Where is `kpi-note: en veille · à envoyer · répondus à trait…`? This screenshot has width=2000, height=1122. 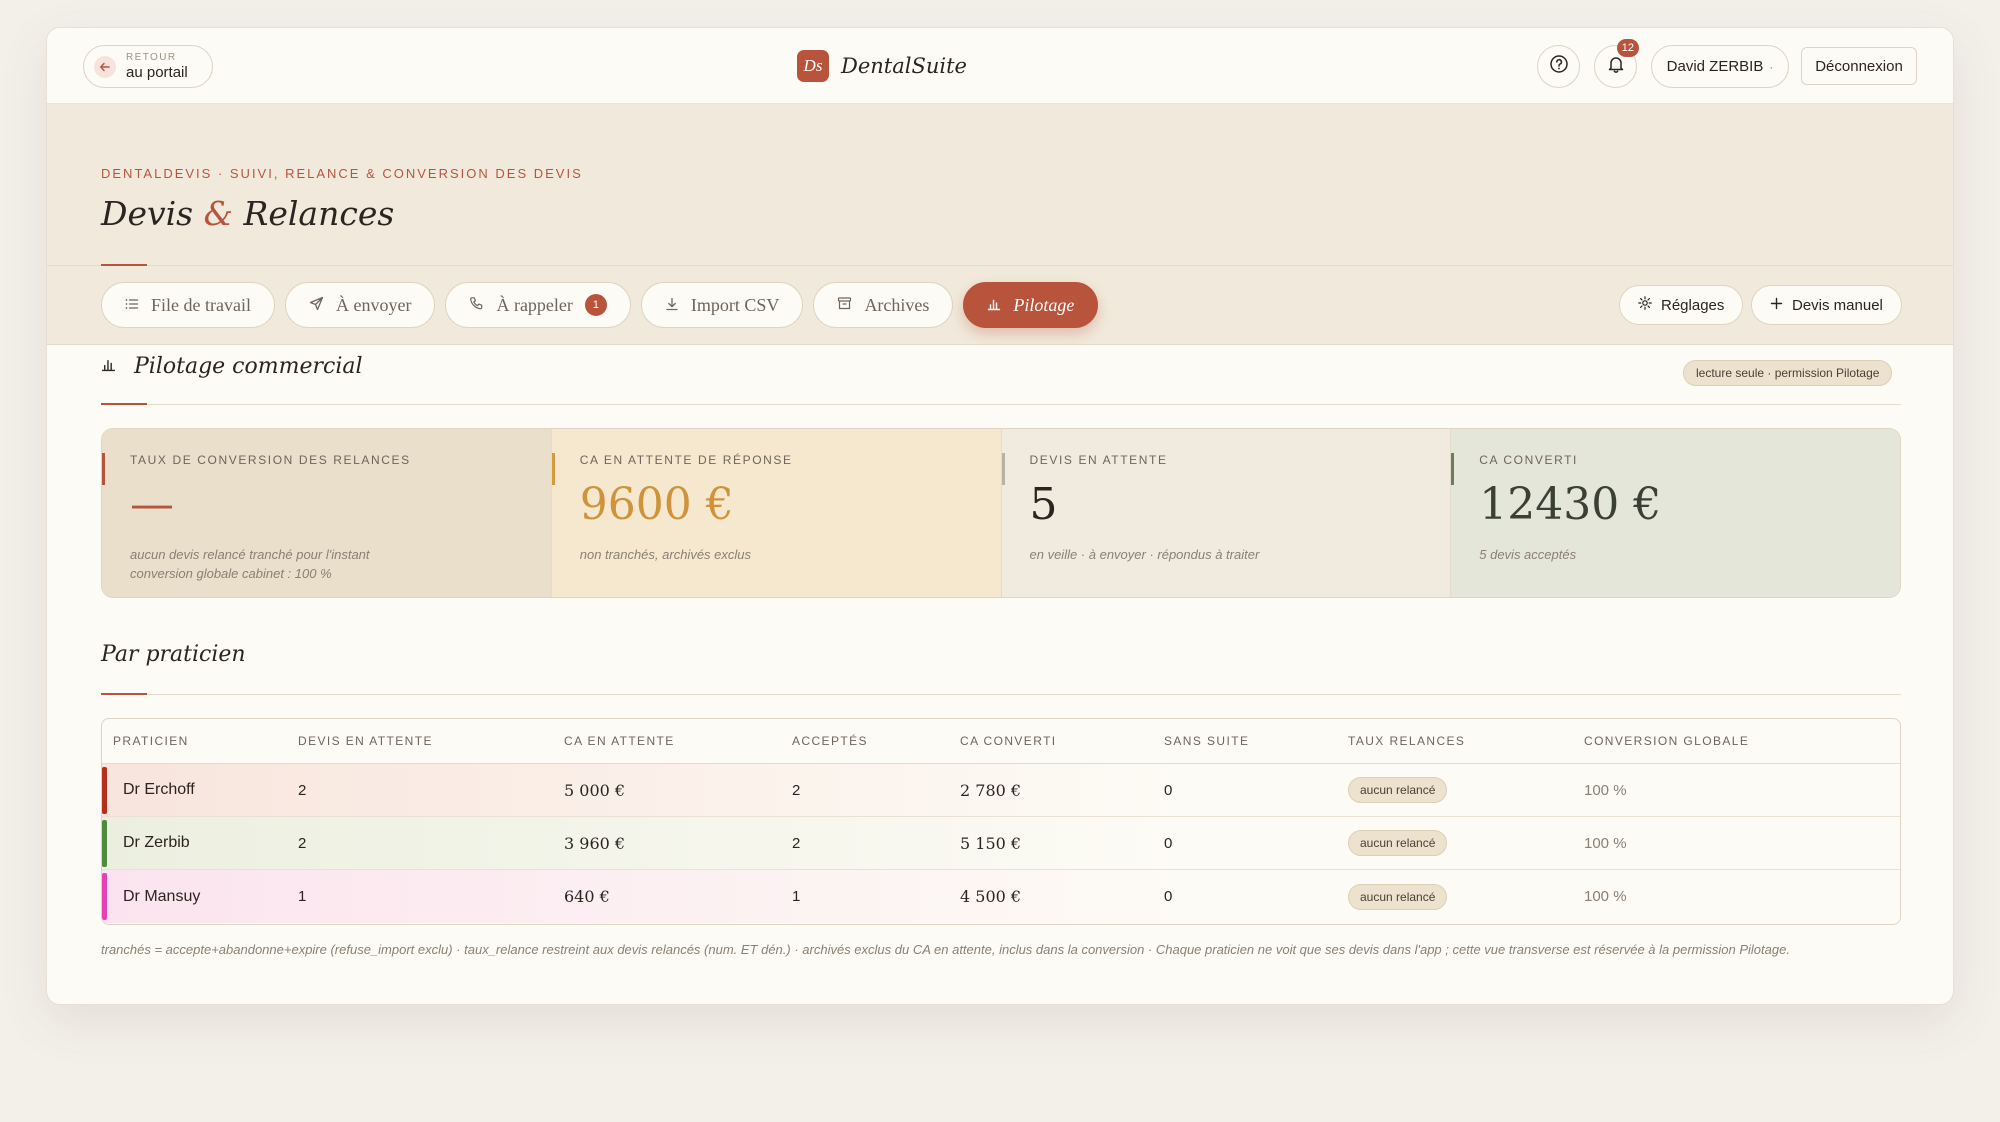
kpi-note: en veille · à envoyer · répondus à trait… is located at coordinates (1226, 554).